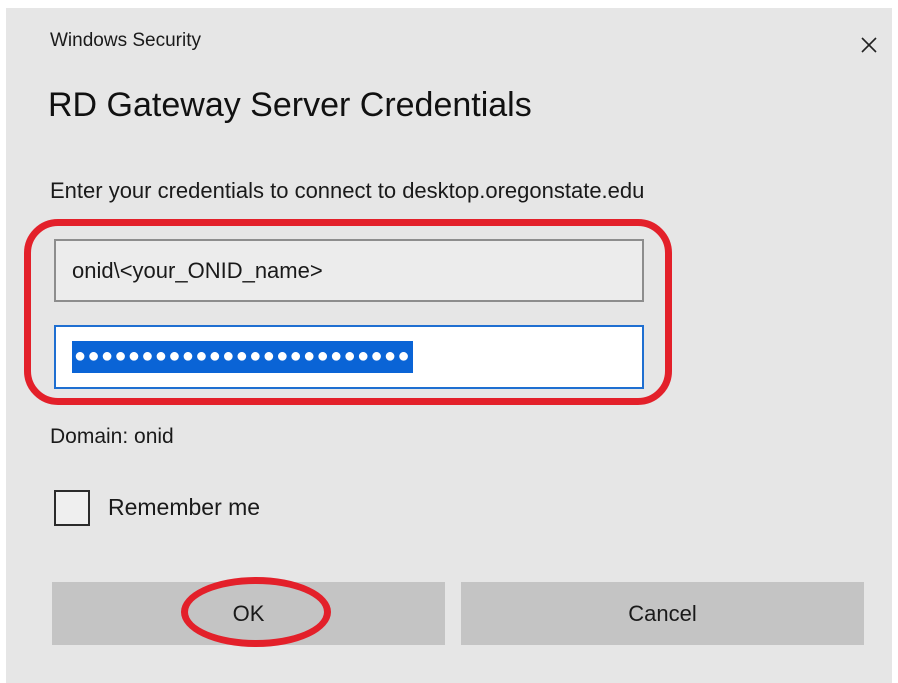 This screenshot has height=683, width=898. I want to click on username-field: onid\<your_ONID_name>, so click(349, 270).